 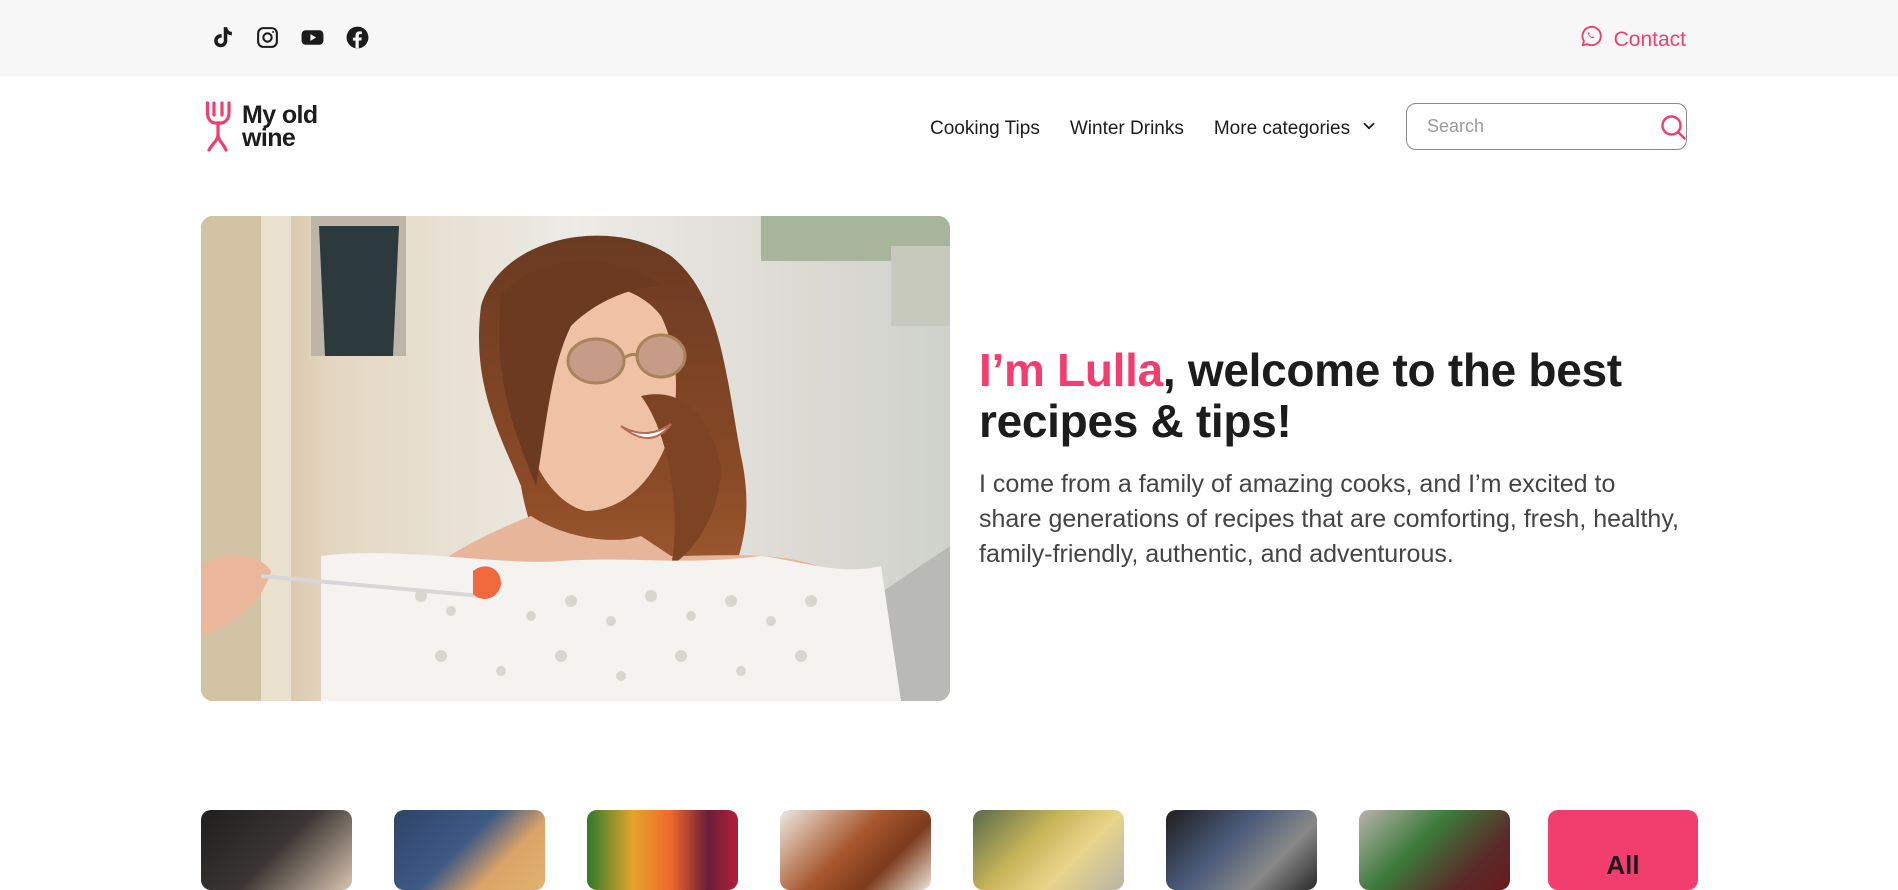 I want to click on nav-item-cooking-tips: Cooking Tips, so click(x=985, y=129).